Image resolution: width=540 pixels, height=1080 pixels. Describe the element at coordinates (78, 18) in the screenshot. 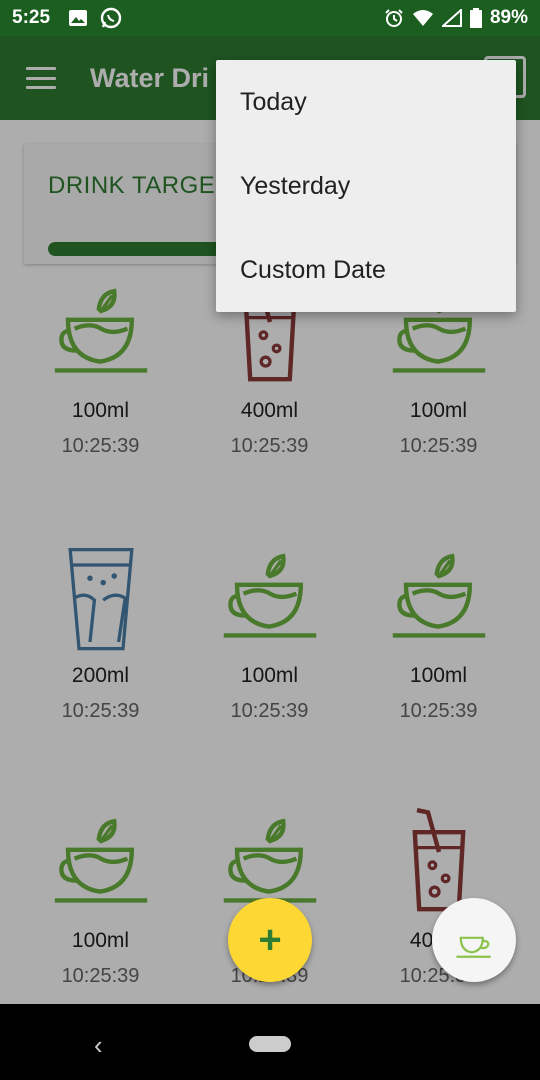

I see `image-icon` at that location.